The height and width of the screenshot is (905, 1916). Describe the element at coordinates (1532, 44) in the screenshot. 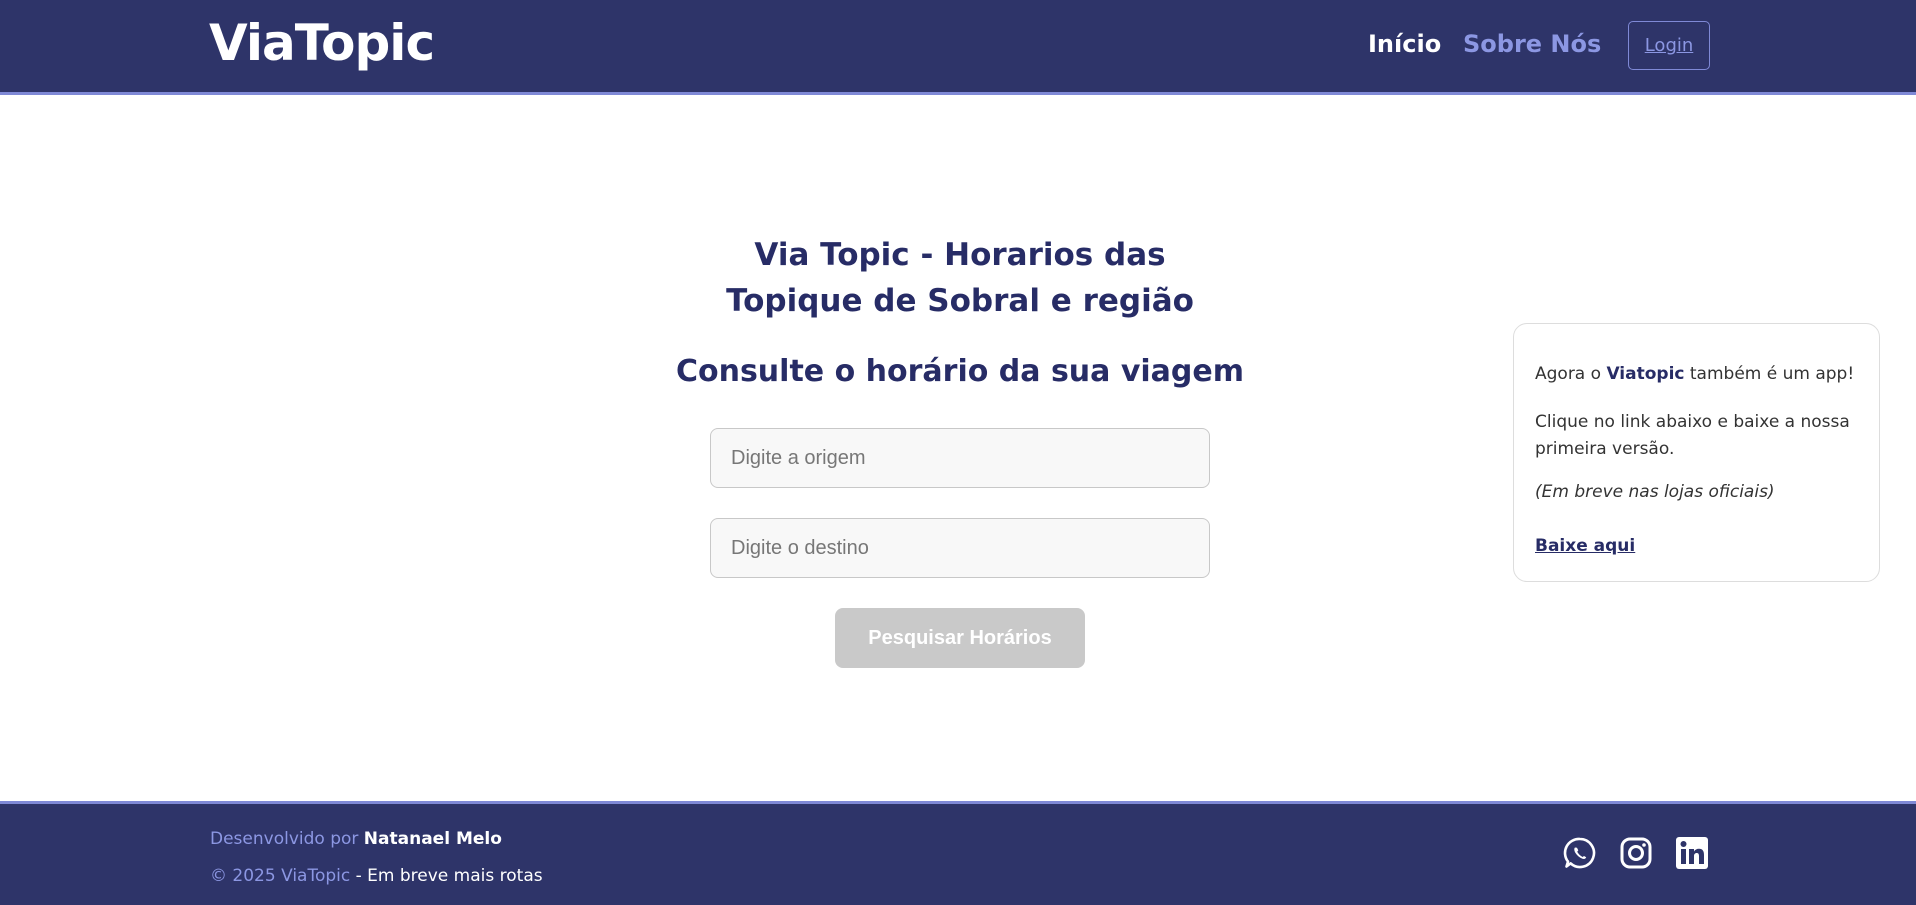

I see `nav-link-about: Sobre Nós` at that location.